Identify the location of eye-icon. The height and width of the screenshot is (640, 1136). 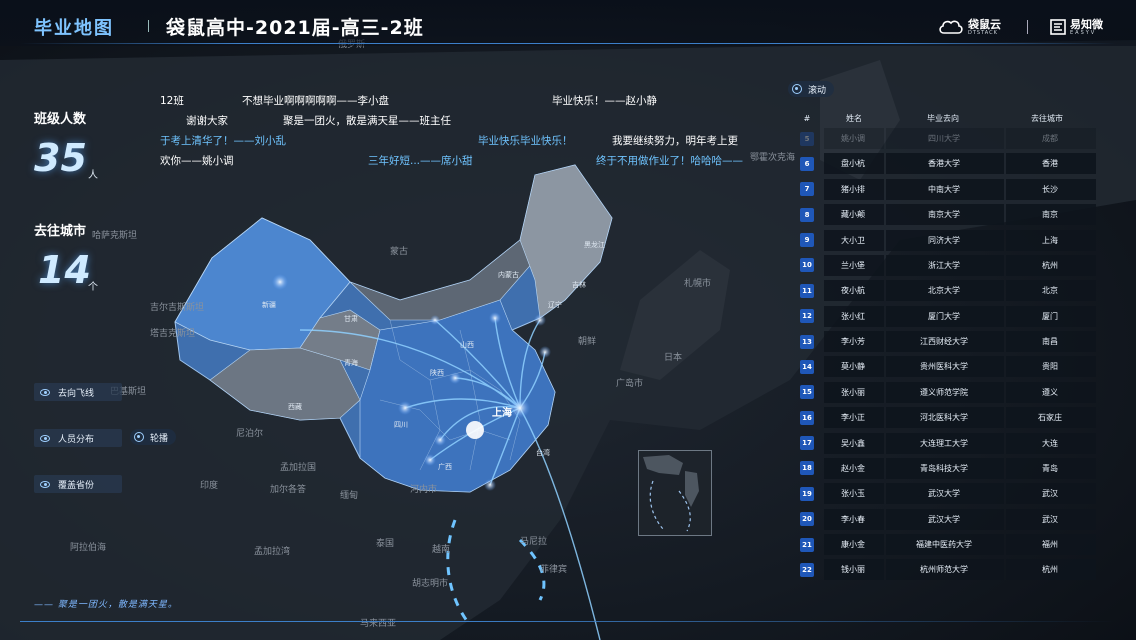
(45, 438).